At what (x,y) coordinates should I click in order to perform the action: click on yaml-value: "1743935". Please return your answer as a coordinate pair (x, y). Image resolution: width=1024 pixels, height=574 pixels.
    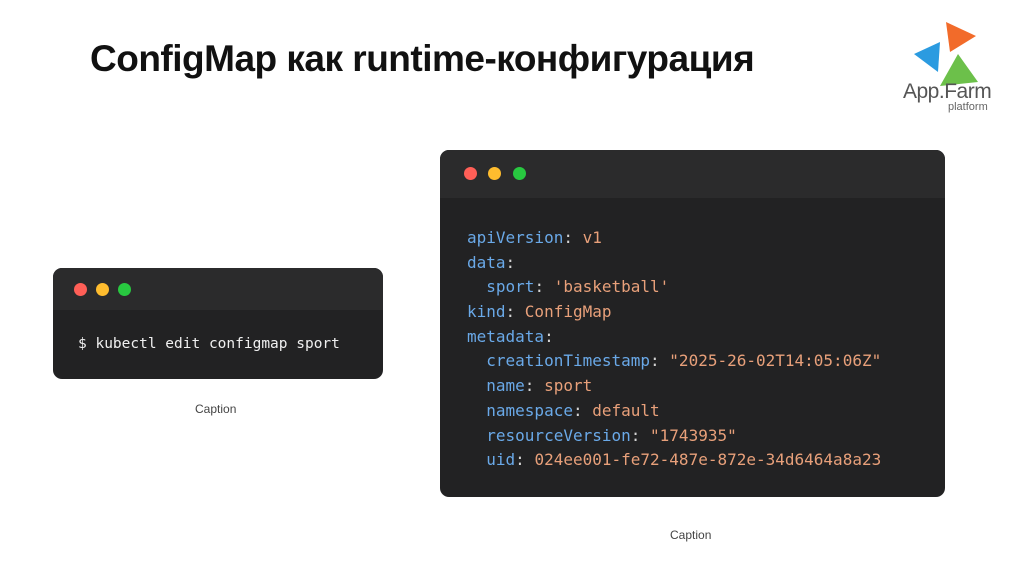
    Looking at the image, I should click on (693, 435).